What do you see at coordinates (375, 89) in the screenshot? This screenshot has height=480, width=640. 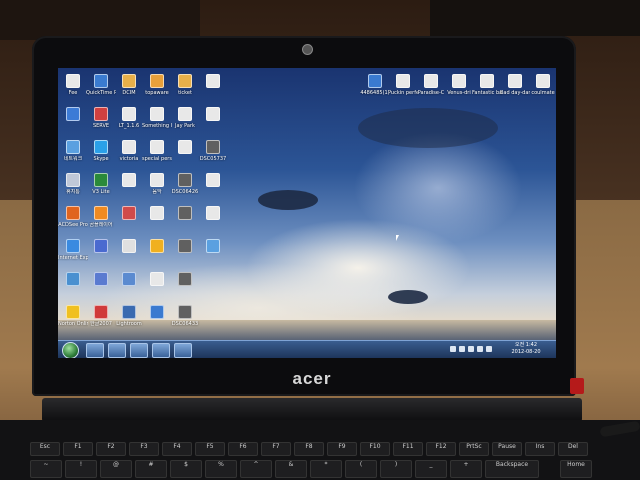 I see `desktop-icon: 4486485(1)` at bounding box center [375, 89].